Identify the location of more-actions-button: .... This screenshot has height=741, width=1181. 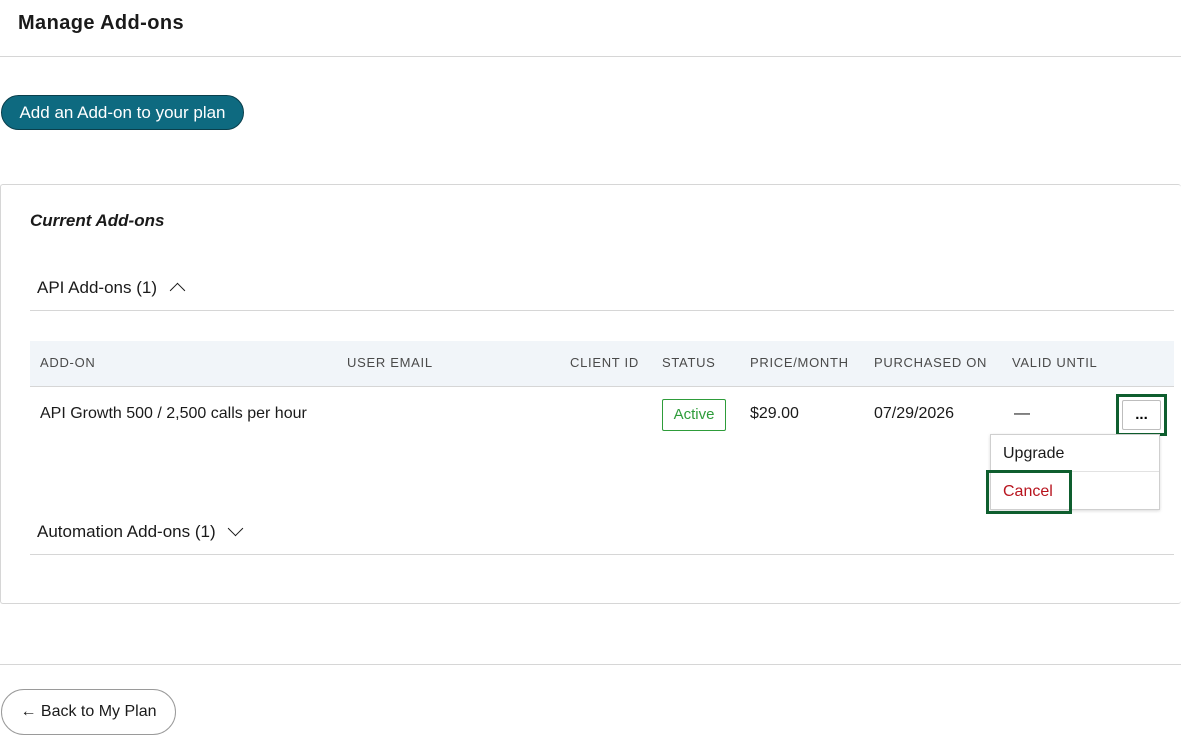
(1141, 415).